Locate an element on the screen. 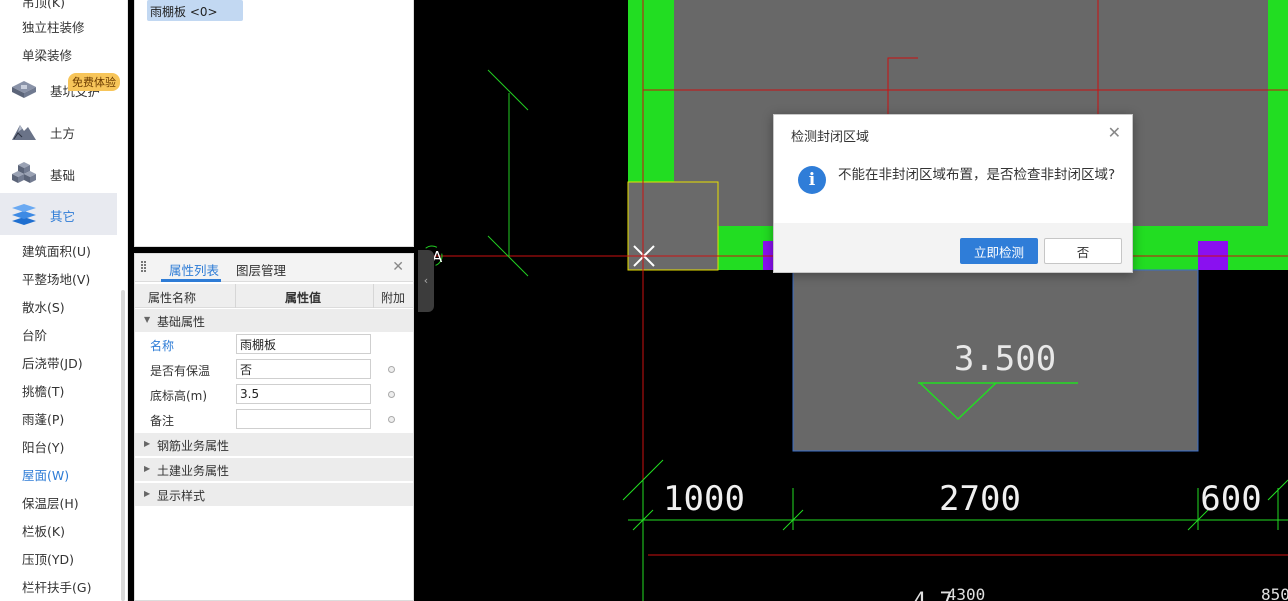 Image resolution: width=1288 pixels, height=601 pixels. foundation-icon is located at coordinates (24, 172).